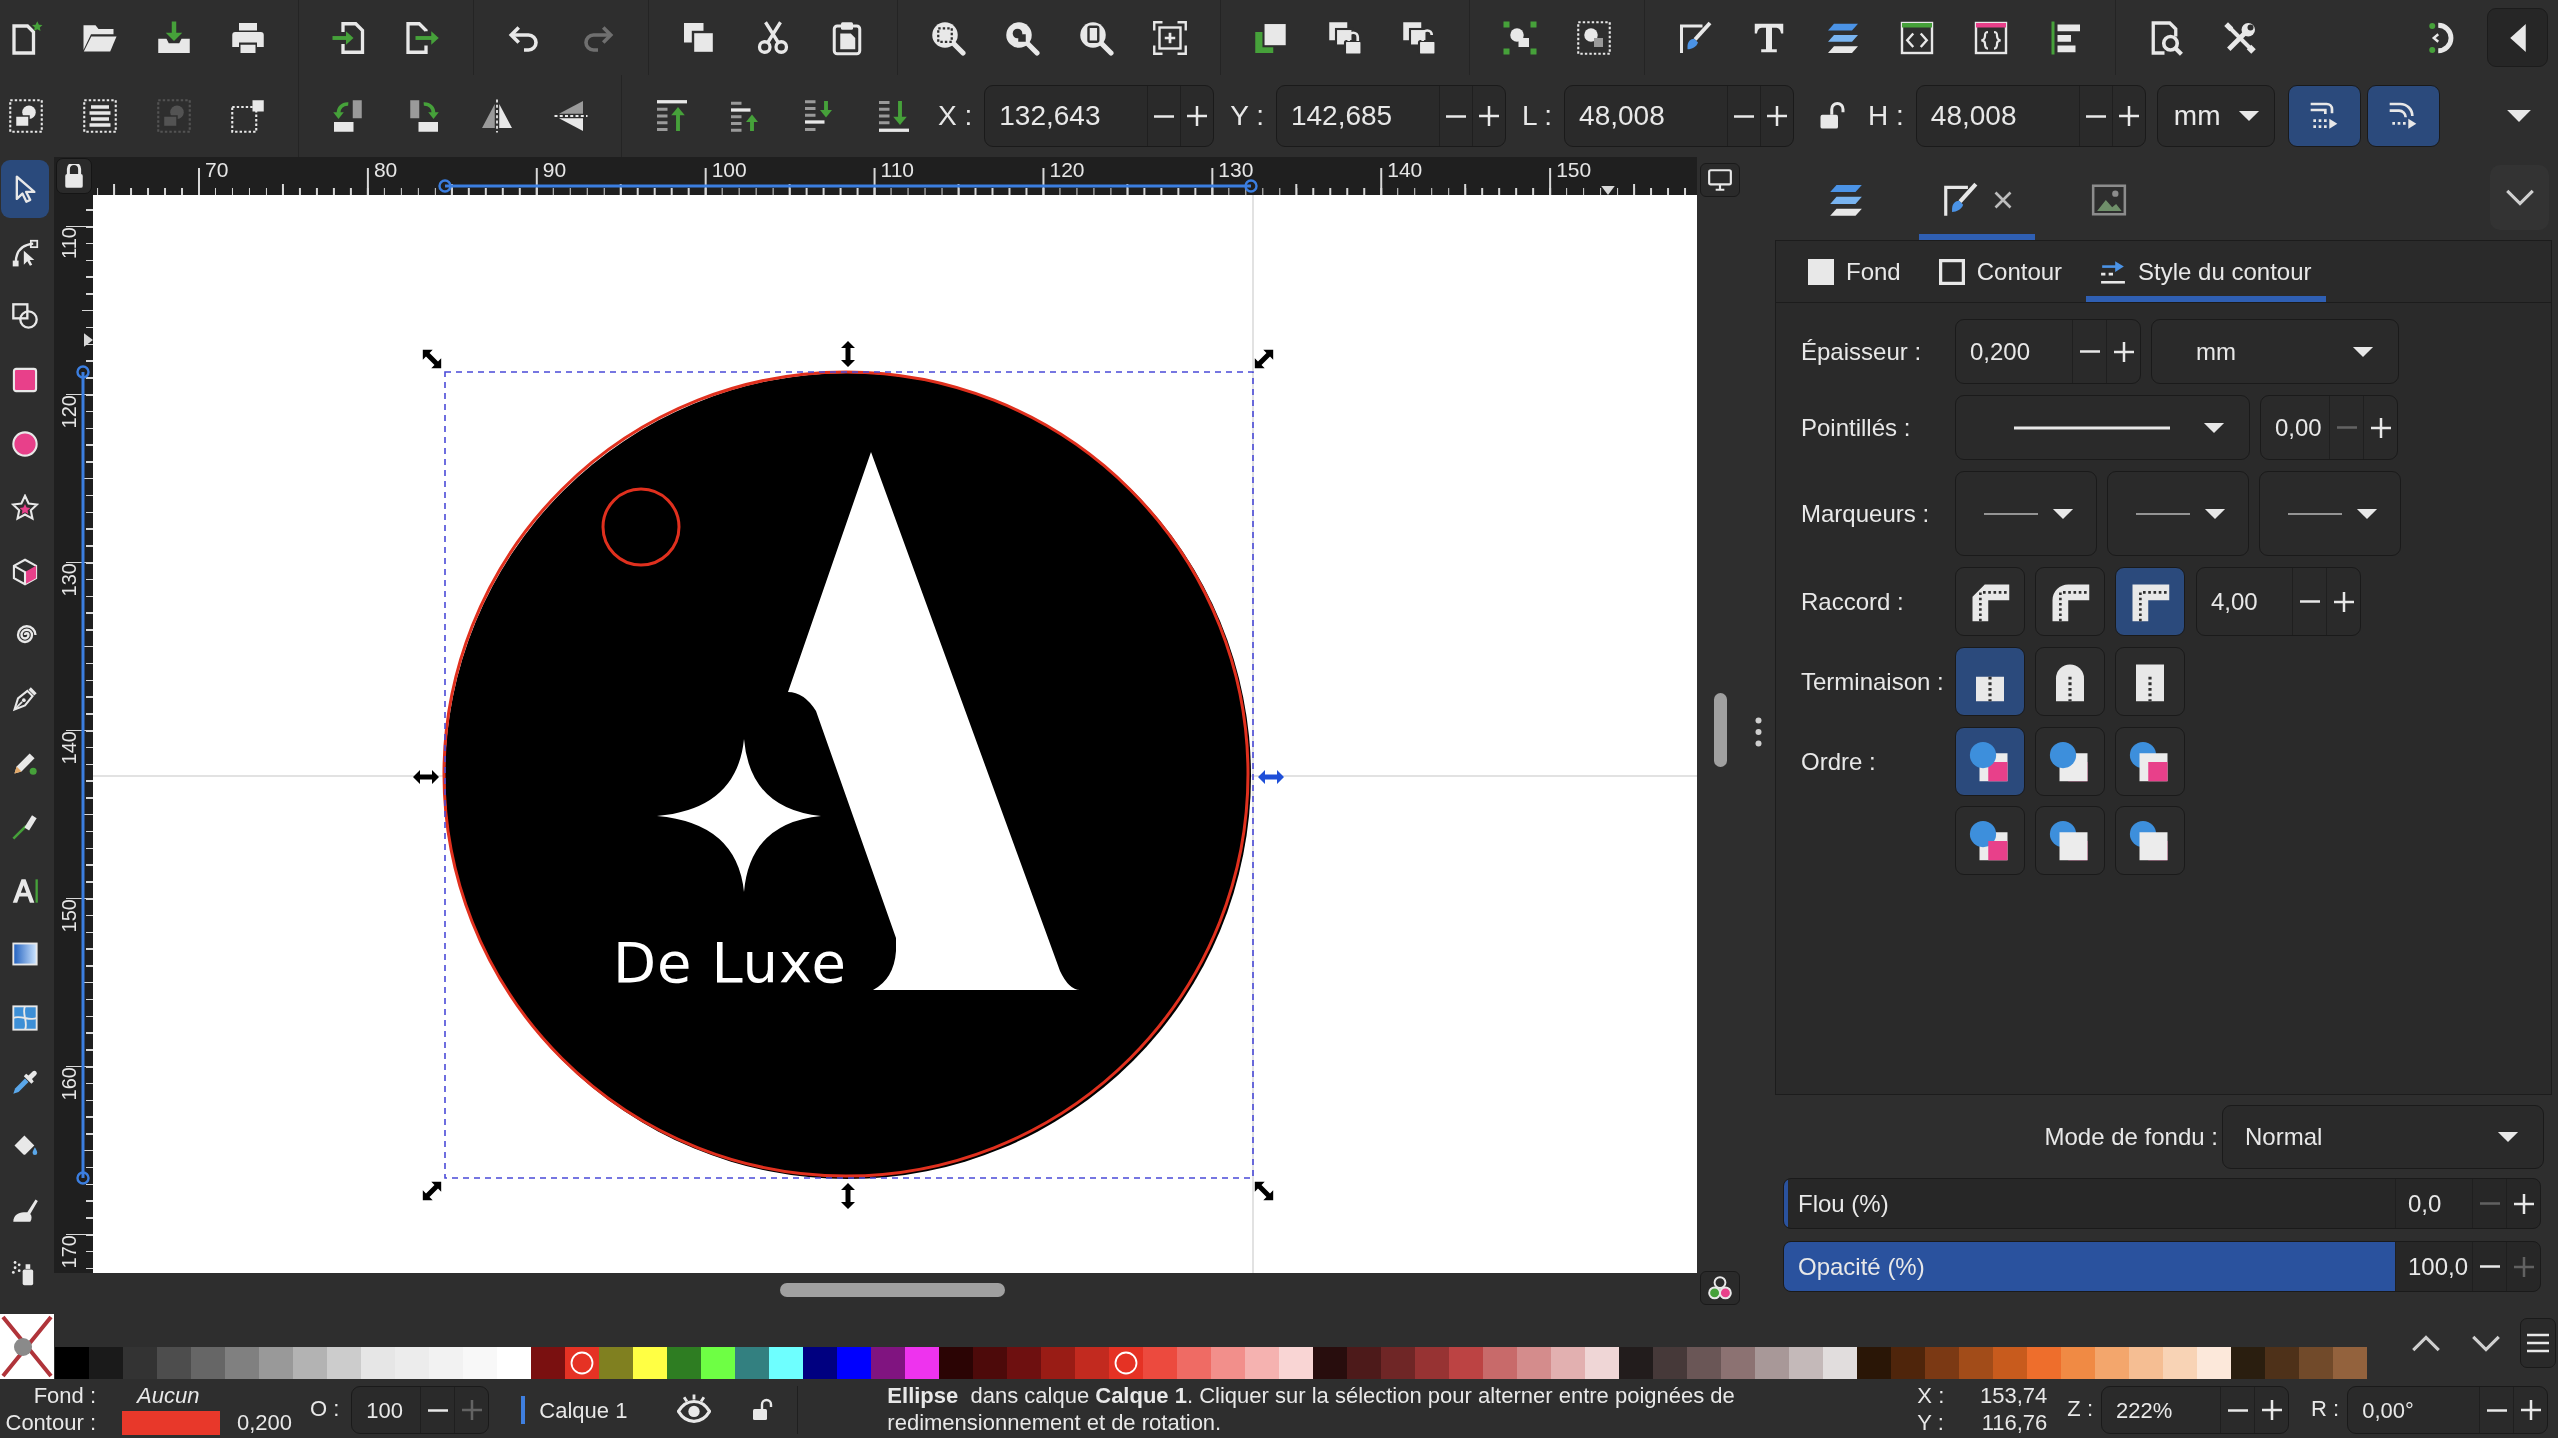  Describe the element at coordinates (583, 1410) in the screenshot. I see `layer-selector: Calque 1` at that location.